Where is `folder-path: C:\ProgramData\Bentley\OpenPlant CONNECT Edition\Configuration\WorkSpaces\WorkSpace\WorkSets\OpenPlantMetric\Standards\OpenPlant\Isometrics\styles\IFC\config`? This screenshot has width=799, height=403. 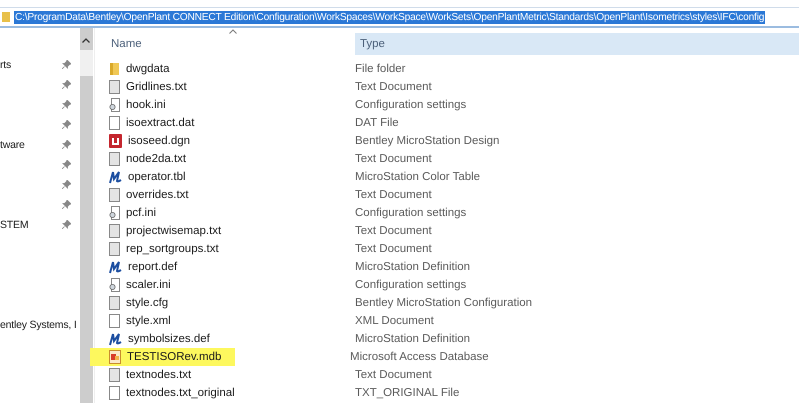 folder-path: C:\ProgramData\Bentley\OpenPlant CONNECT Edition\Configuration\WorkSpaces\WorkSpace\WorkSets\OpenPlantMetric\Standards\OpenPlant\Isometrics\styles\IFC\config is located at coordinates (390, 17).